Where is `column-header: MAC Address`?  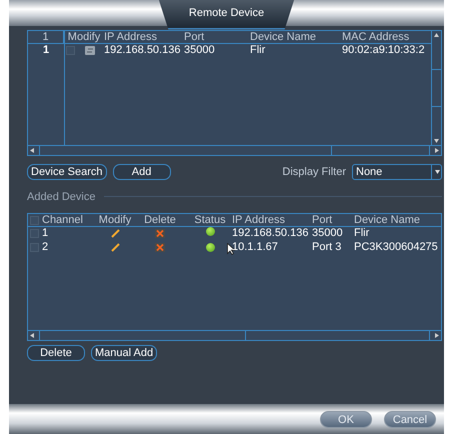
column-header: MAC Address is located at coordinates (376, 37).